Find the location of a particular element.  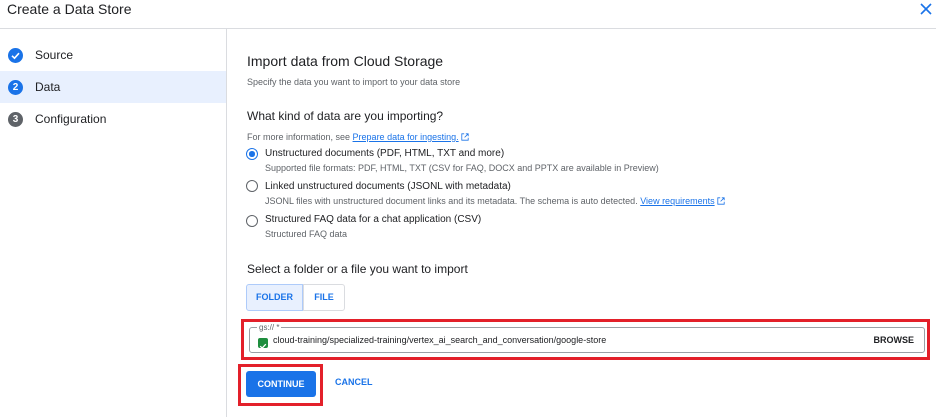

step-number: 3 is located at coordinates (15, 119).